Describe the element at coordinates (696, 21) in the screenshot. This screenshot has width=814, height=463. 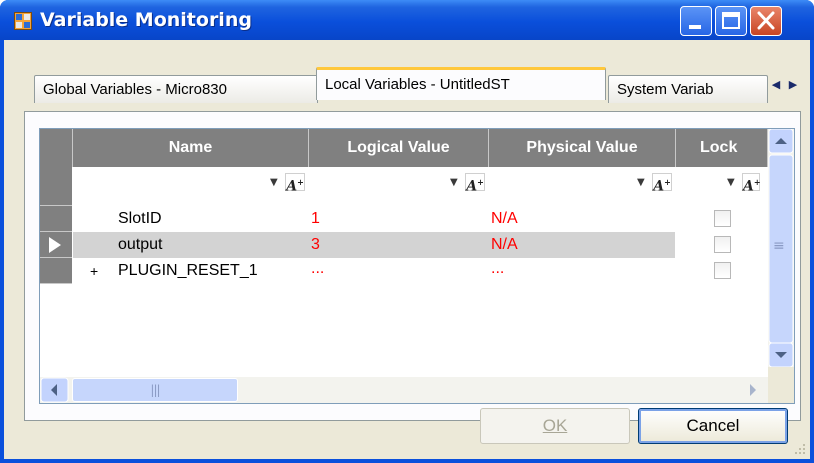
I see `minimize-button` at that location.